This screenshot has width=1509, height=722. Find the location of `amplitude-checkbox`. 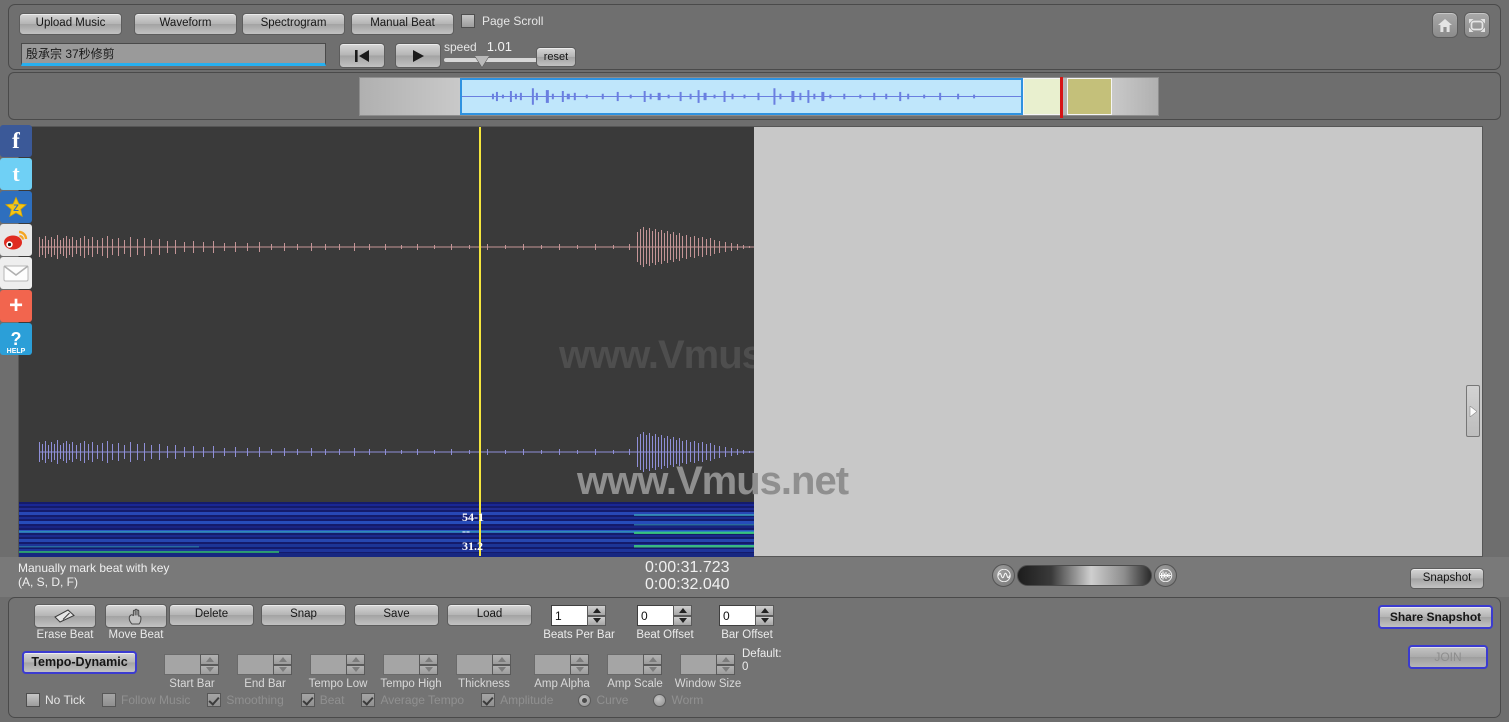

amplitude-checkbox is located at coordinates (488, 700).